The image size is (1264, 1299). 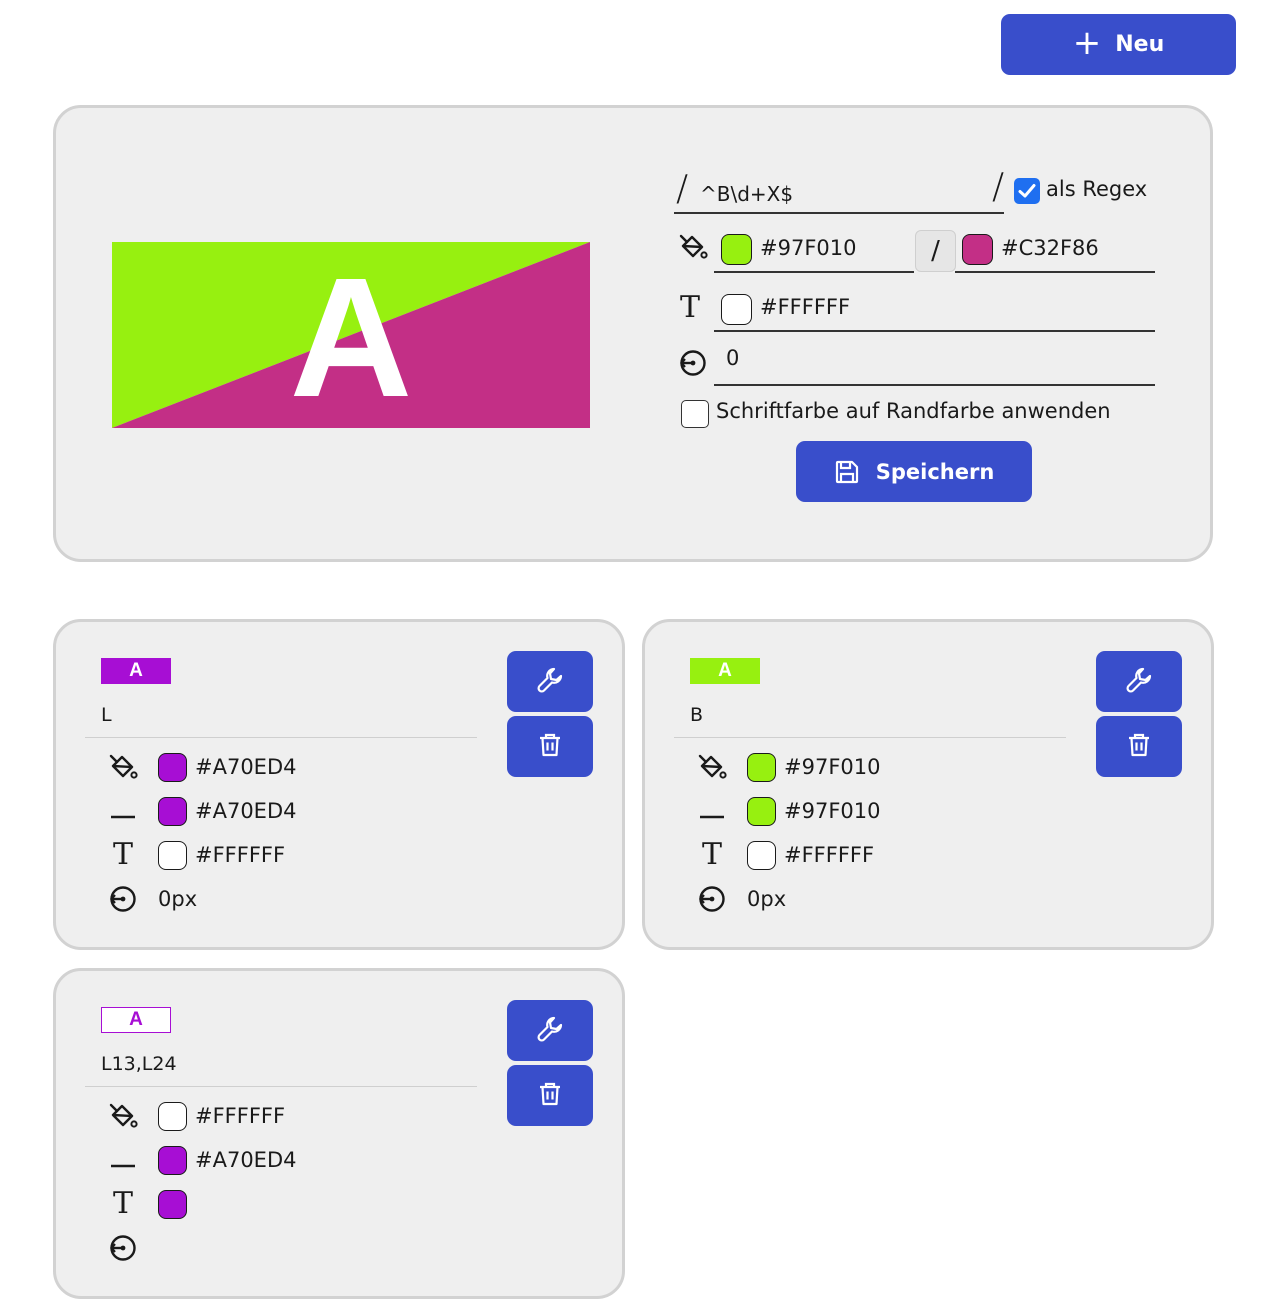 What do you see at coordinates (240, 1116) in the screenshot?
I see `card-fill-value: #FFFFFF` at bounding box center [240, 1116].